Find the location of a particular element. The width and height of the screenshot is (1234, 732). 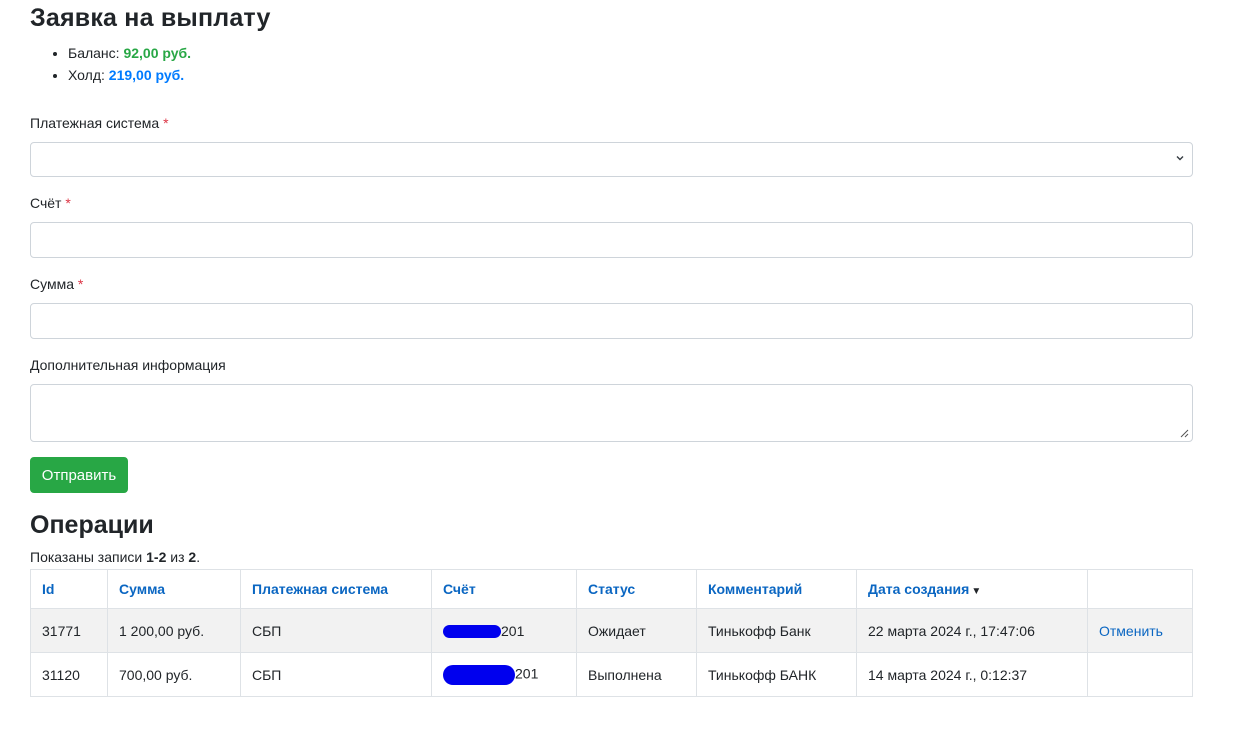

balance-value: 92,00 руб. is located at coordinates (157, 53).